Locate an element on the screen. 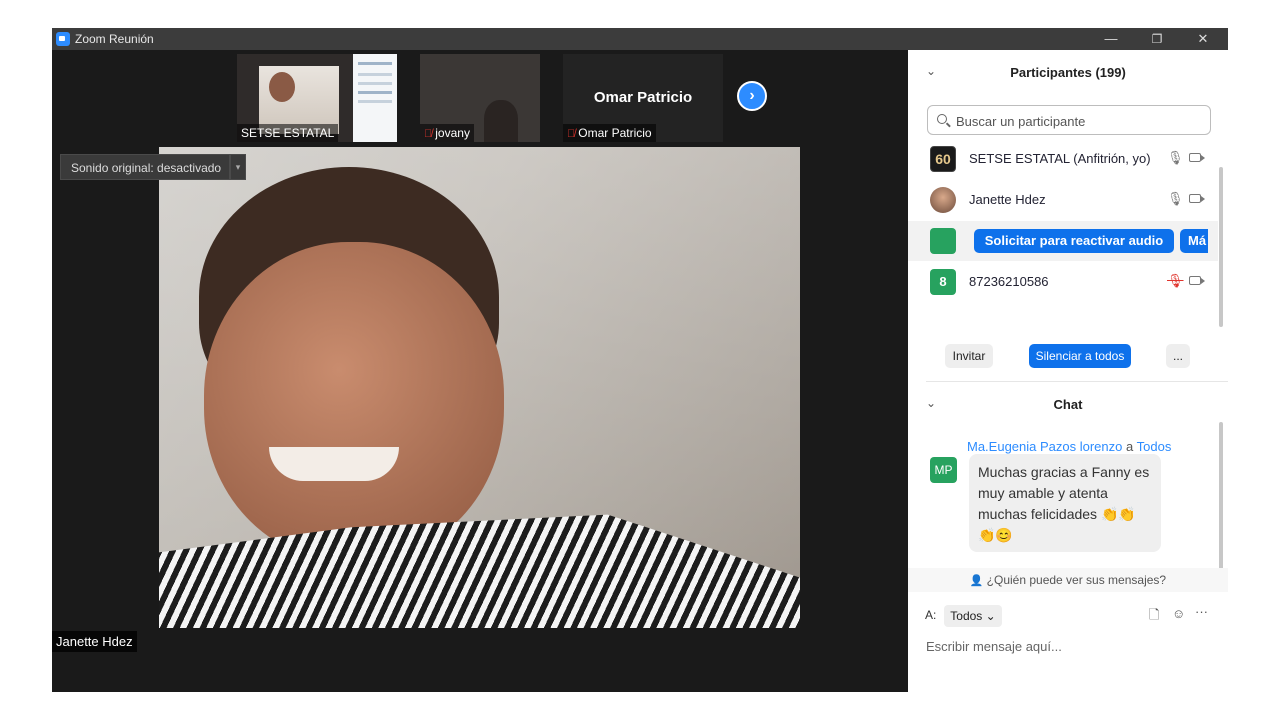 This screenshot has height=720, width=1280. participant-search is located at coordinates (1069, 120).